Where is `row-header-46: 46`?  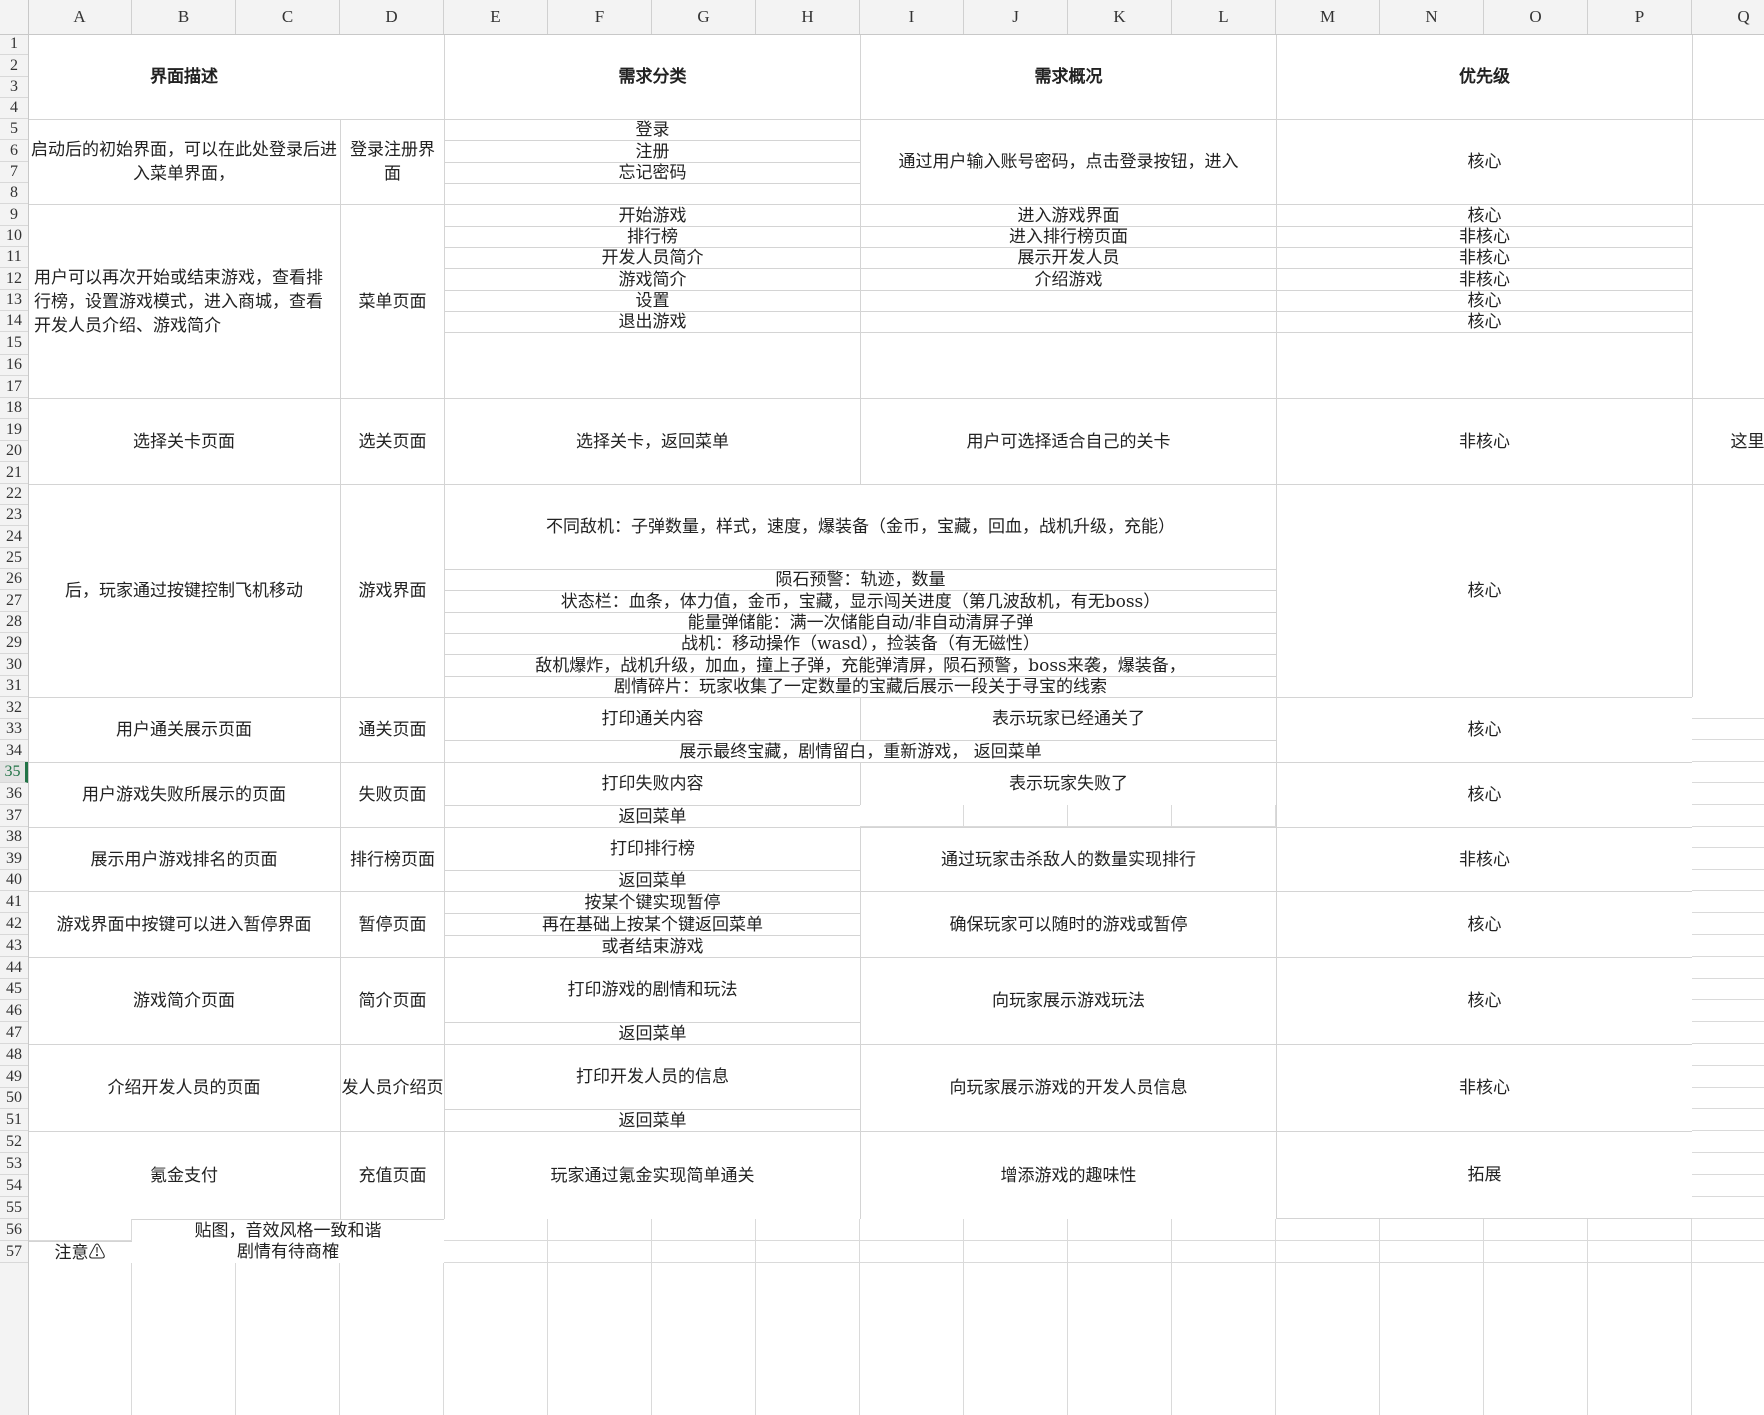
row-header-46: 46 is located at coordinates (14, 1011).